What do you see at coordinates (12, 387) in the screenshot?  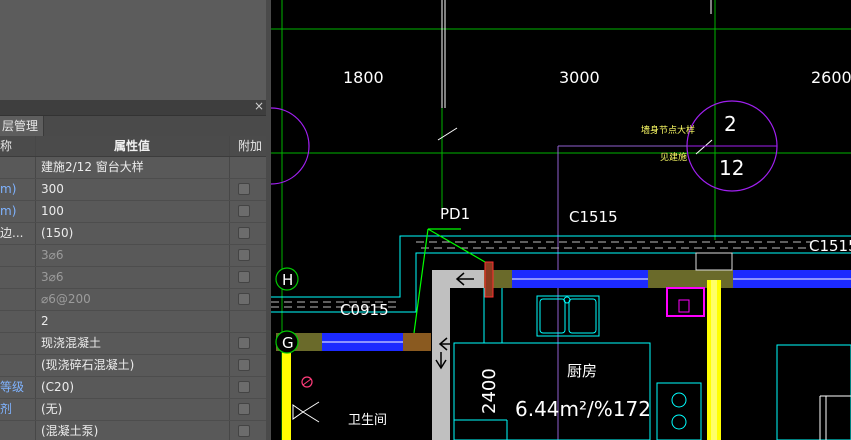 I see `property-name: 等级` at bounding box center [12, 387].